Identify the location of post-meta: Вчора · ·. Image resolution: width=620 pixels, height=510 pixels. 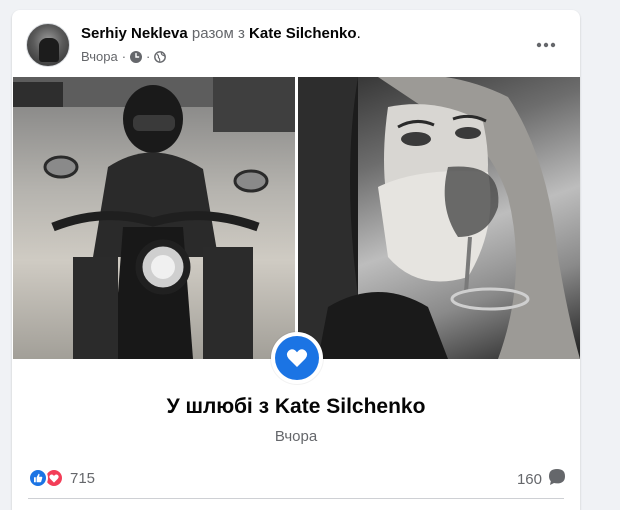
(124, 56).